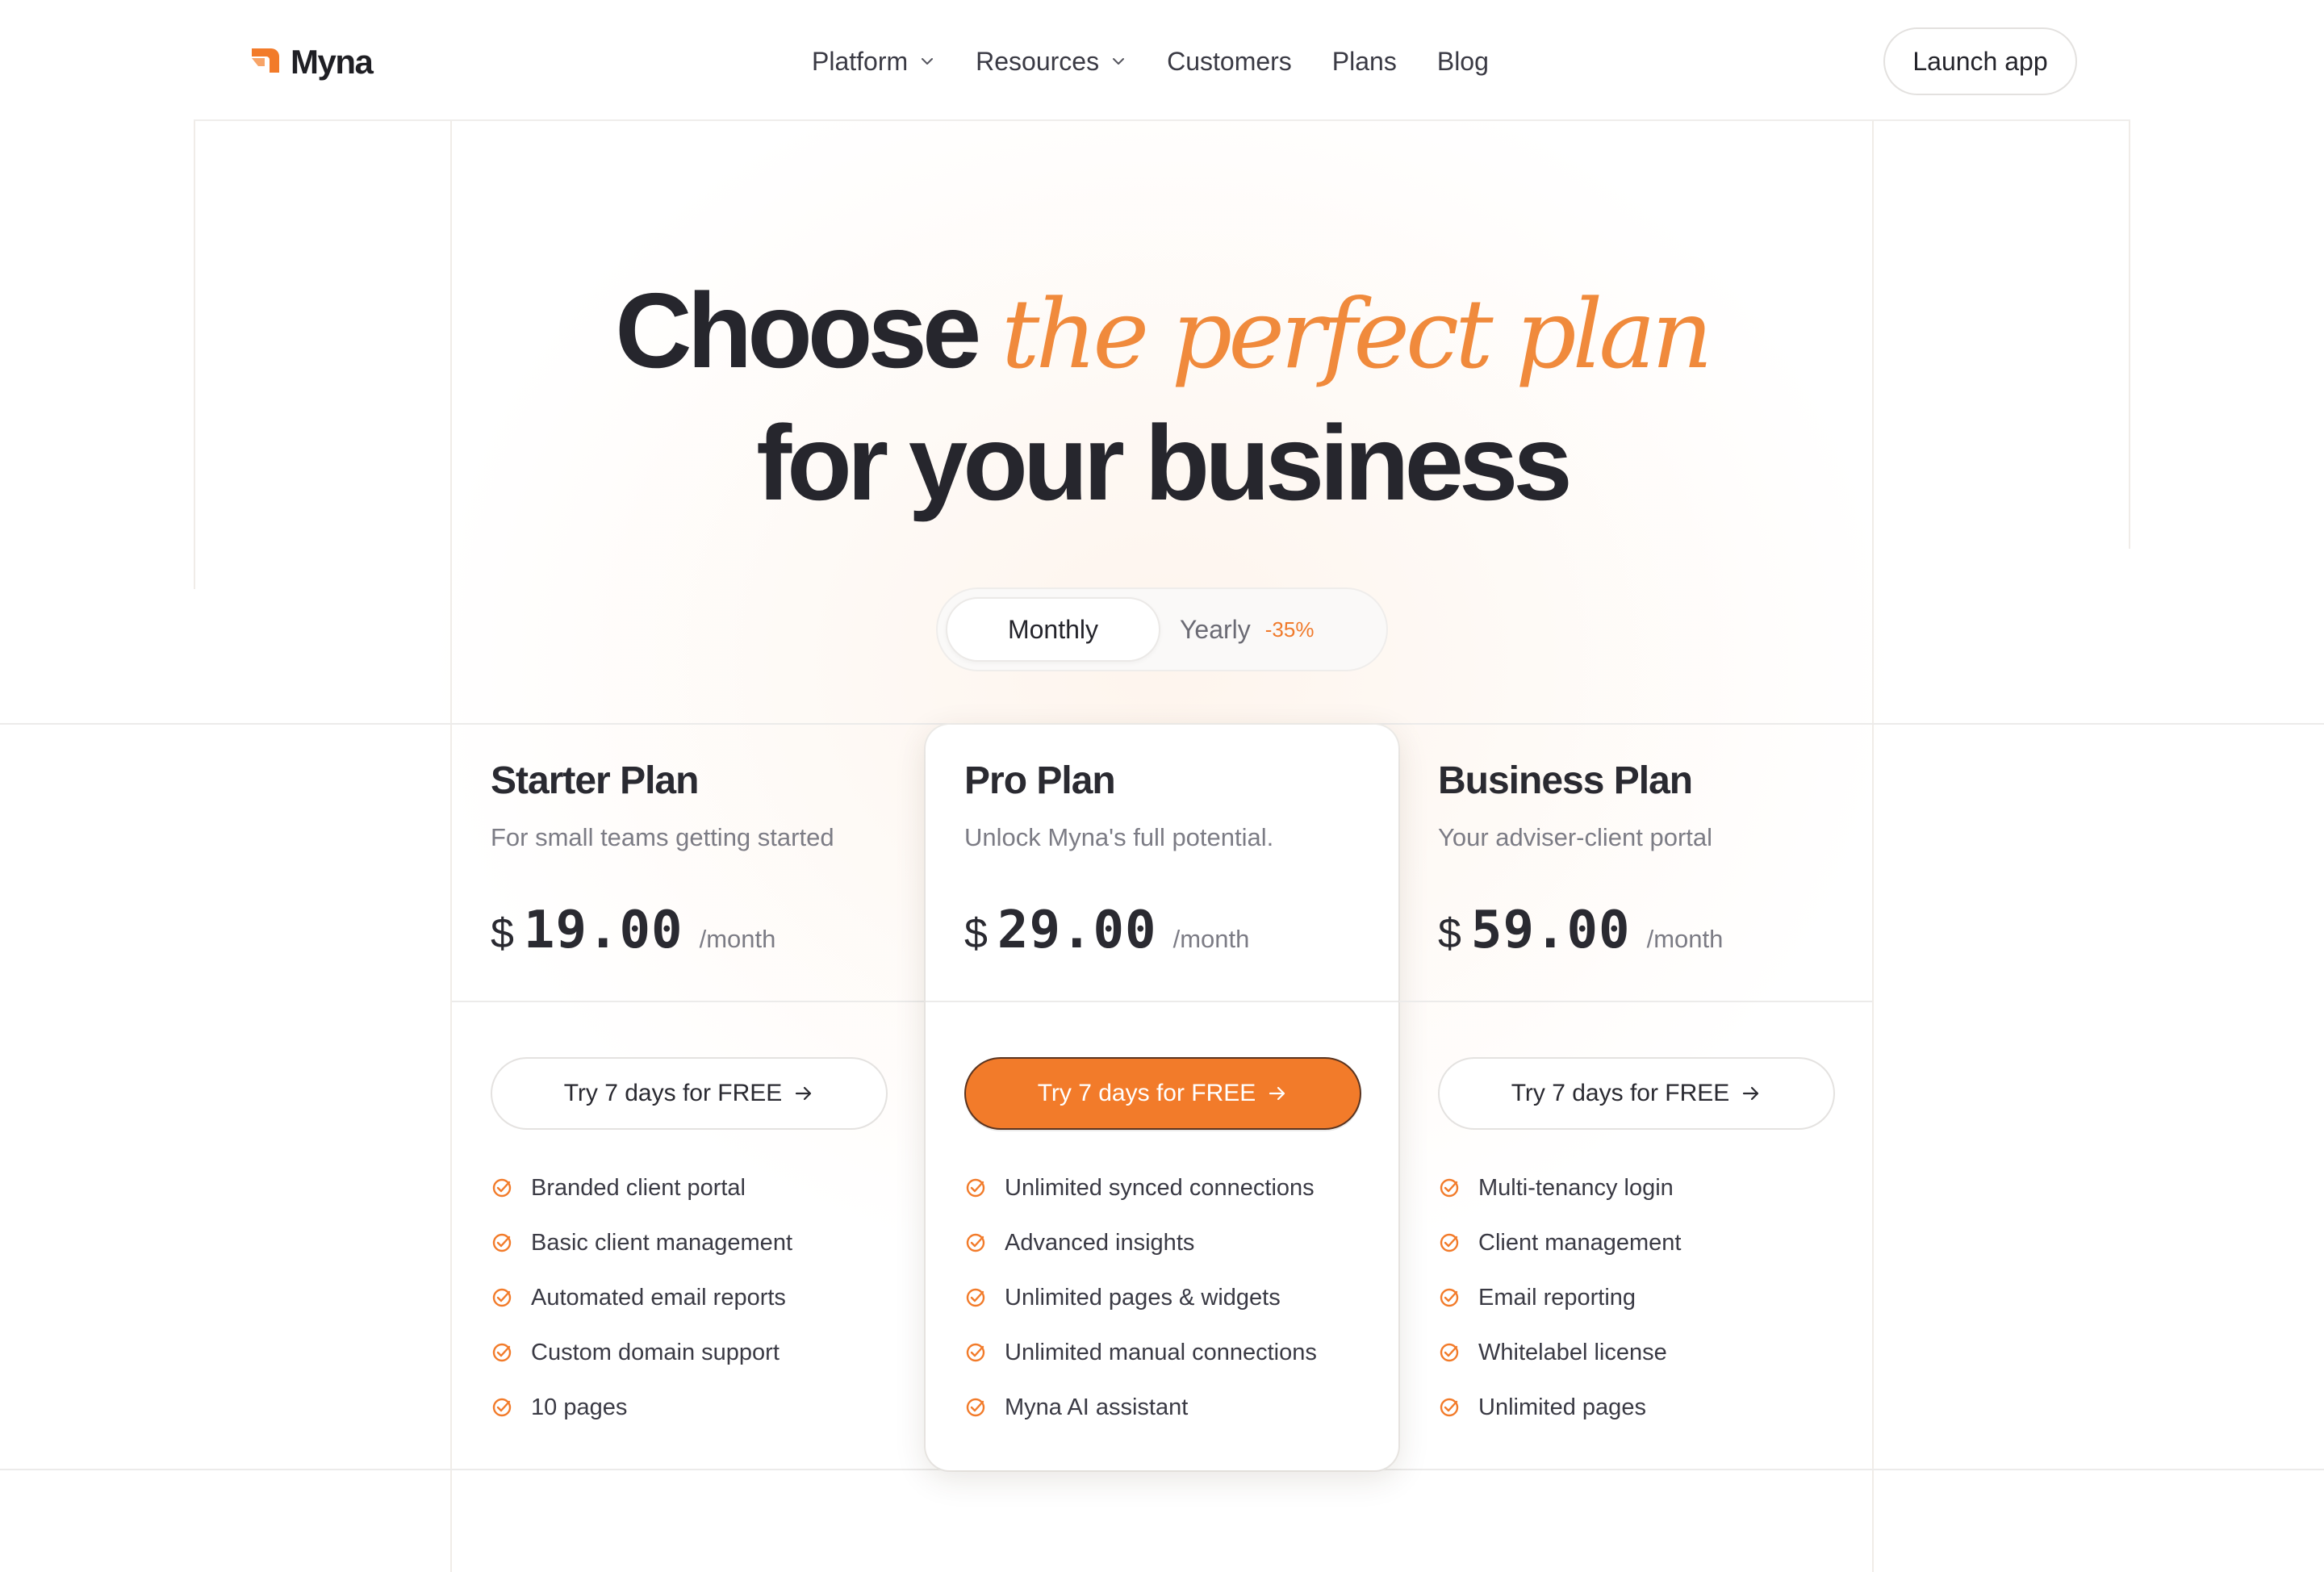 The height and width of the screenshot is (1572, 2324). I want to click on nav-item-blog: Blog, so click(1463, 62).